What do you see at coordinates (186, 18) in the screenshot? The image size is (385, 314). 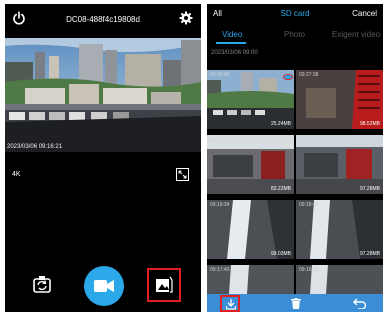 I see `gear-icon` at bounding box center [186, 18].